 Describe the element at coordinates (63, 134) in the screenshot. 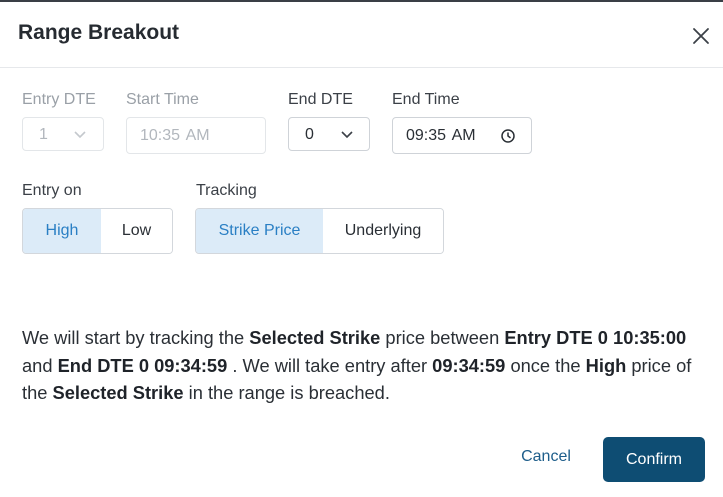

I see `entry-dte-select: 1` at that location.